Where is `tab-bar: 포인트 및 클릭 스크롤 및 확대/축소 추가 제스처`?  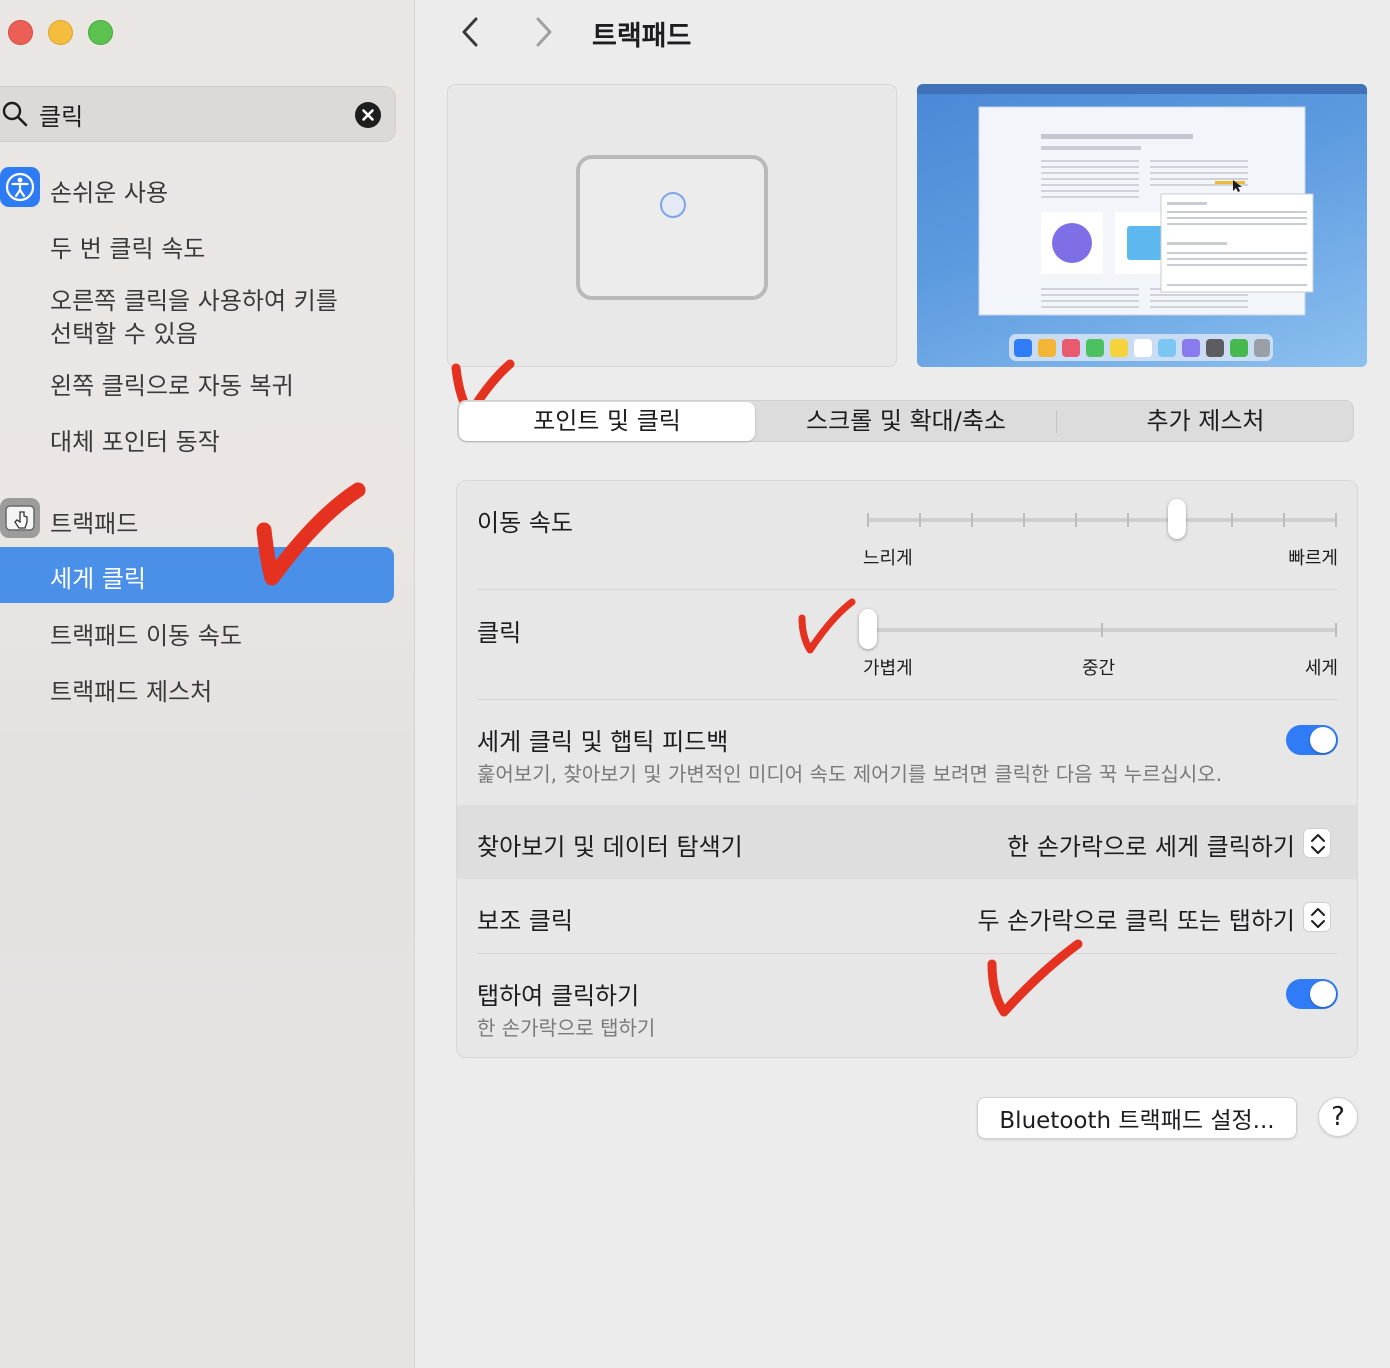 tab-bar: 포인트 및 클릭 스크롤 및 확대/축소 추가 제스처 is located at coordinates (905, 421).